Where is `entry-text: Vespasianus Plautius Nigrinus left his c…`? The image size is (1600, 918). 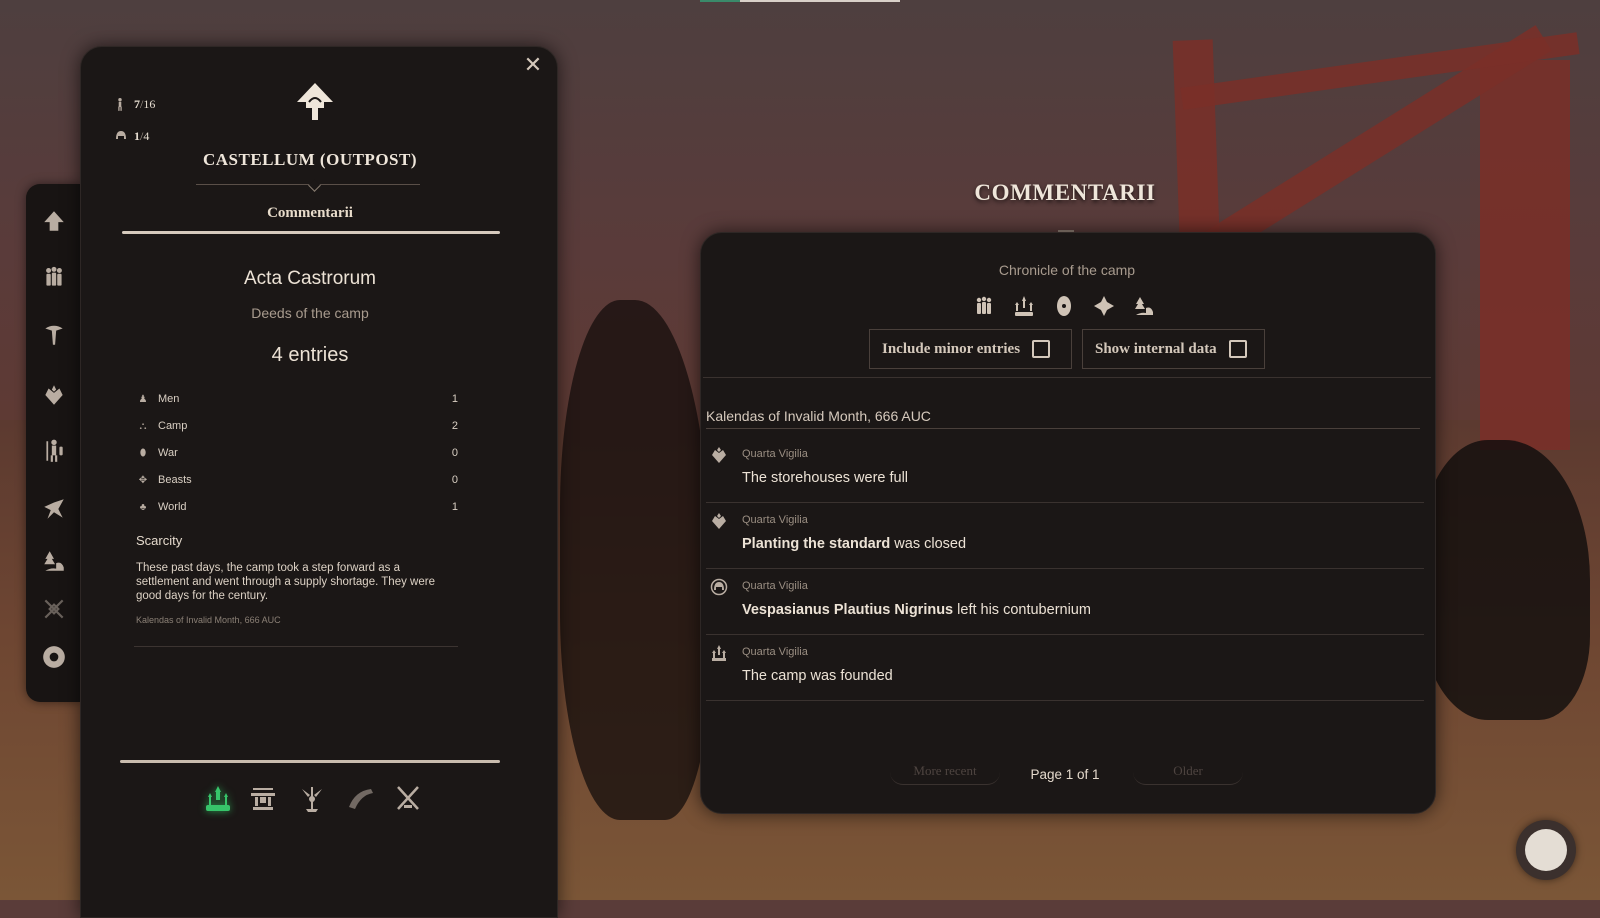
entry-text: Vespasianus Plautius Nigrinus left his c… is located at coordinates (916, 610).